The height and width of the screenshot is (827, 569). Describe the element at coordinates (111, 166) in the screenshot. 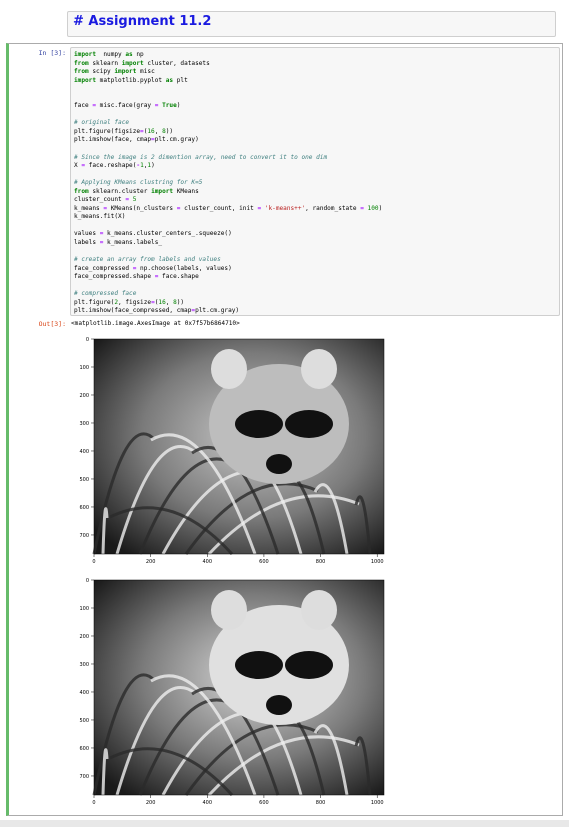

I see `code-token: face.reshape(` at that location.